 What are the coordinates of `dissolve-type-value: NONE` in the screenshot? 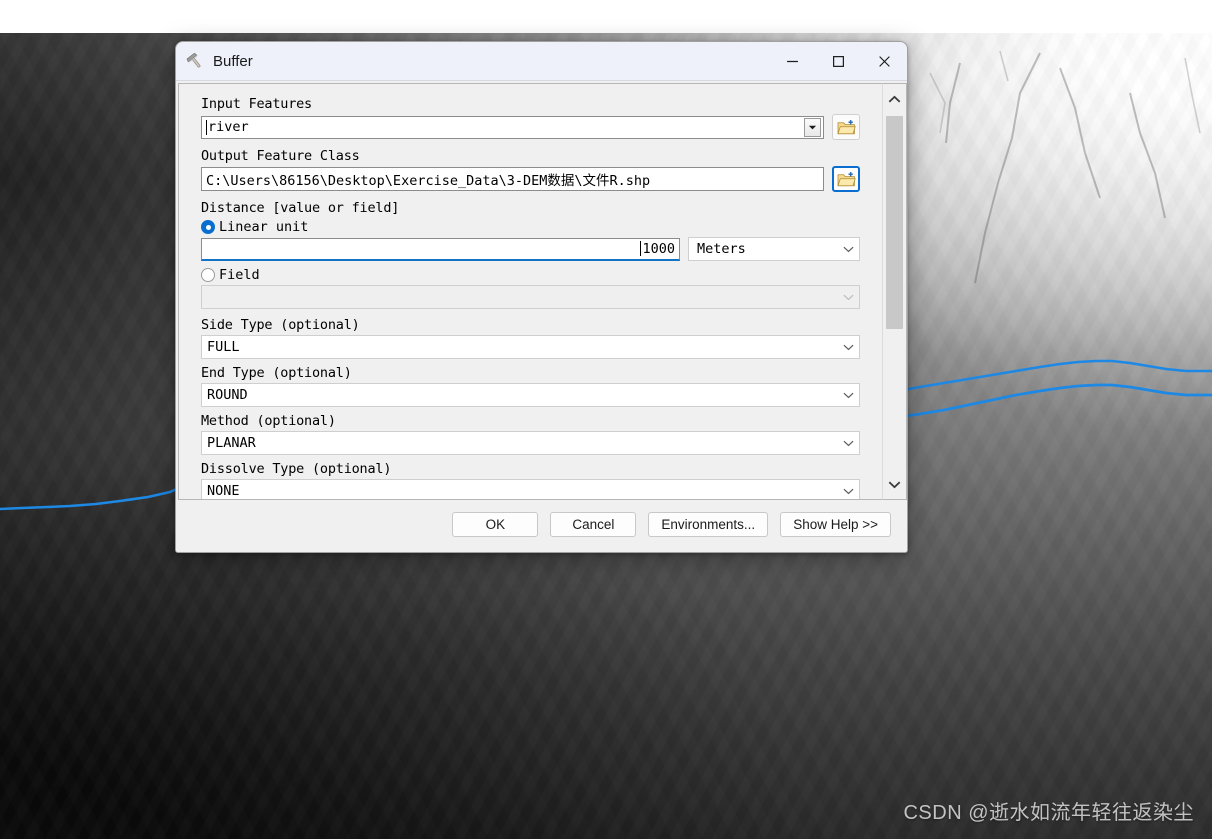 It's located at (223, 491).